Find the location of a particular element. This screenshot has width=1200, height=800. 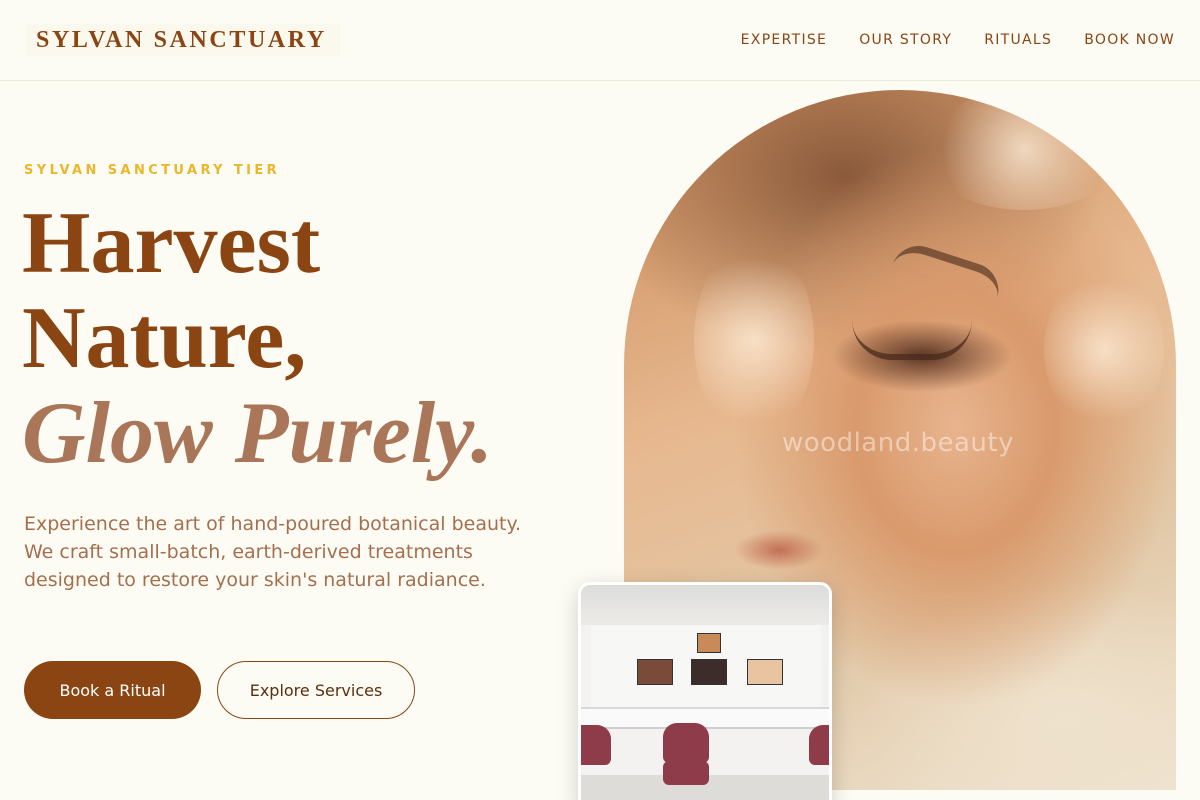

image-watermark: woodland.beauty is located at coordinates (898, 443).